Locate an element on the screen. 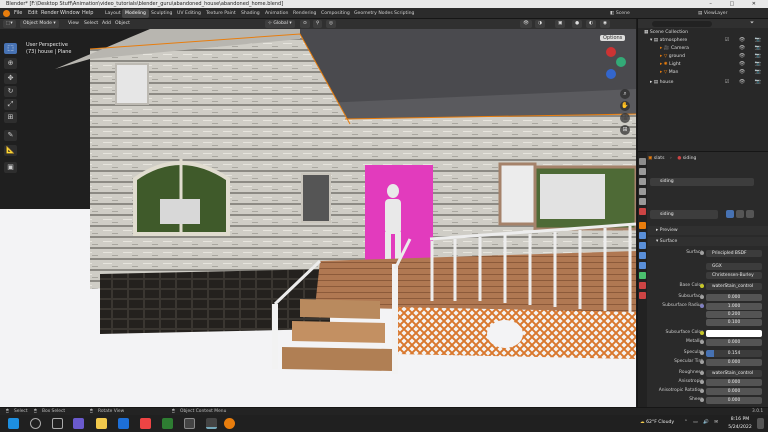  view-layer-tab-icon is located at coordinates (642, 191).